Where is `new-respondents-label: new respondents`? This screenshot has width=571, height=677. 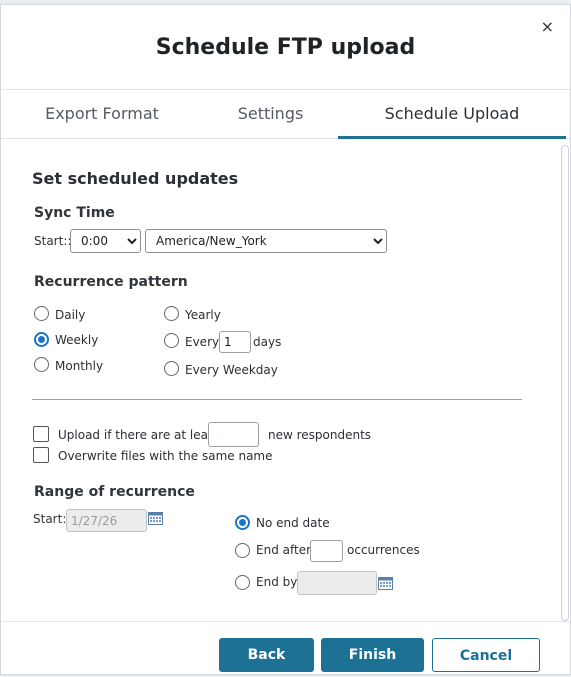 new-respondents-label: new respondents is located at coordinates (320, 435).